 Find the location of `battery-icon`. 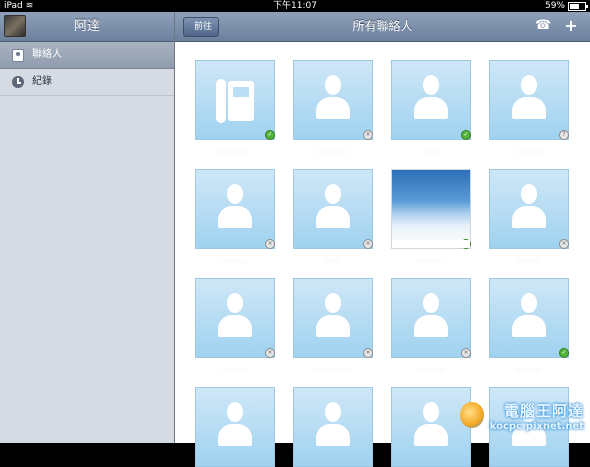

battery-icon is located at coordinates (578, 6).